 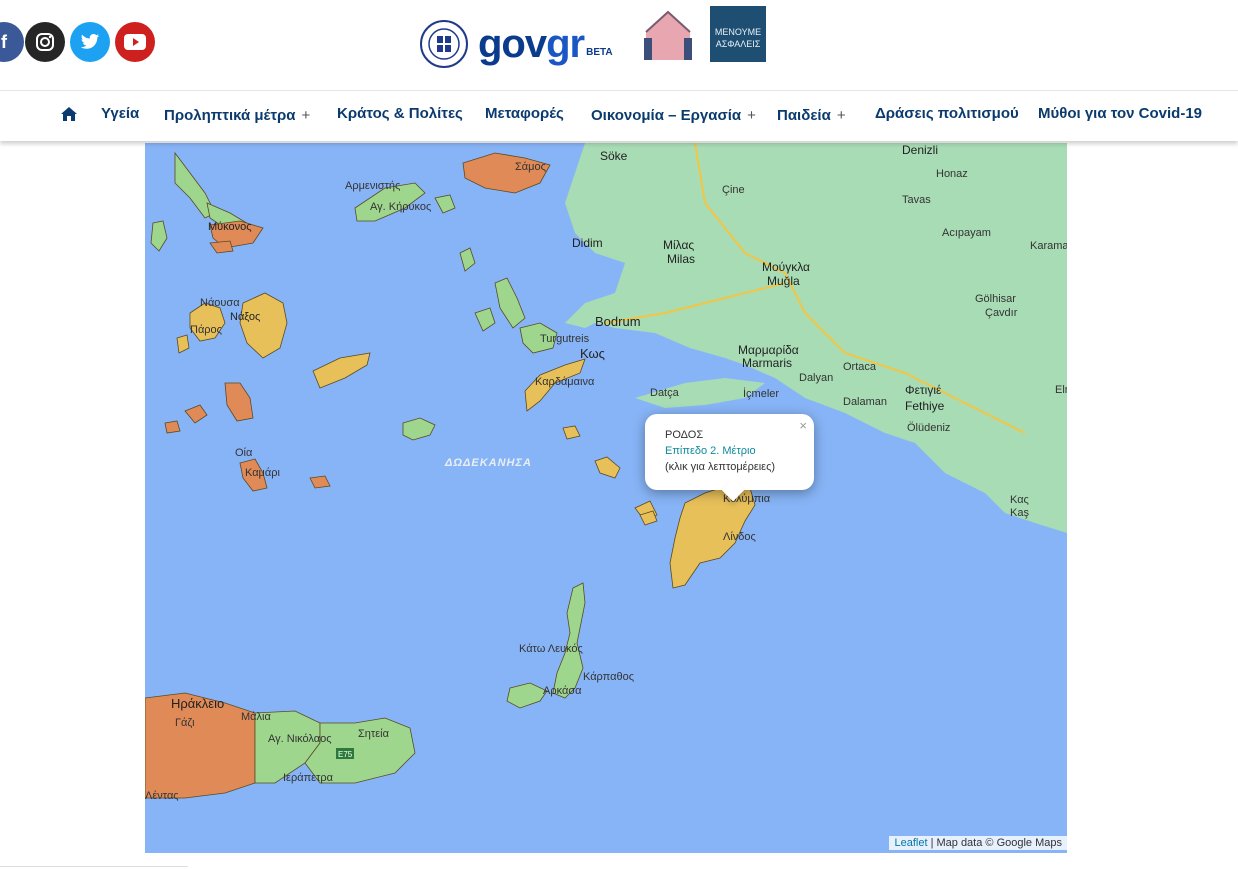 What do you see at coordinates (244, 453) in the screenshot?
I see `label-oia: Οία` at bounding box center [244, 453].